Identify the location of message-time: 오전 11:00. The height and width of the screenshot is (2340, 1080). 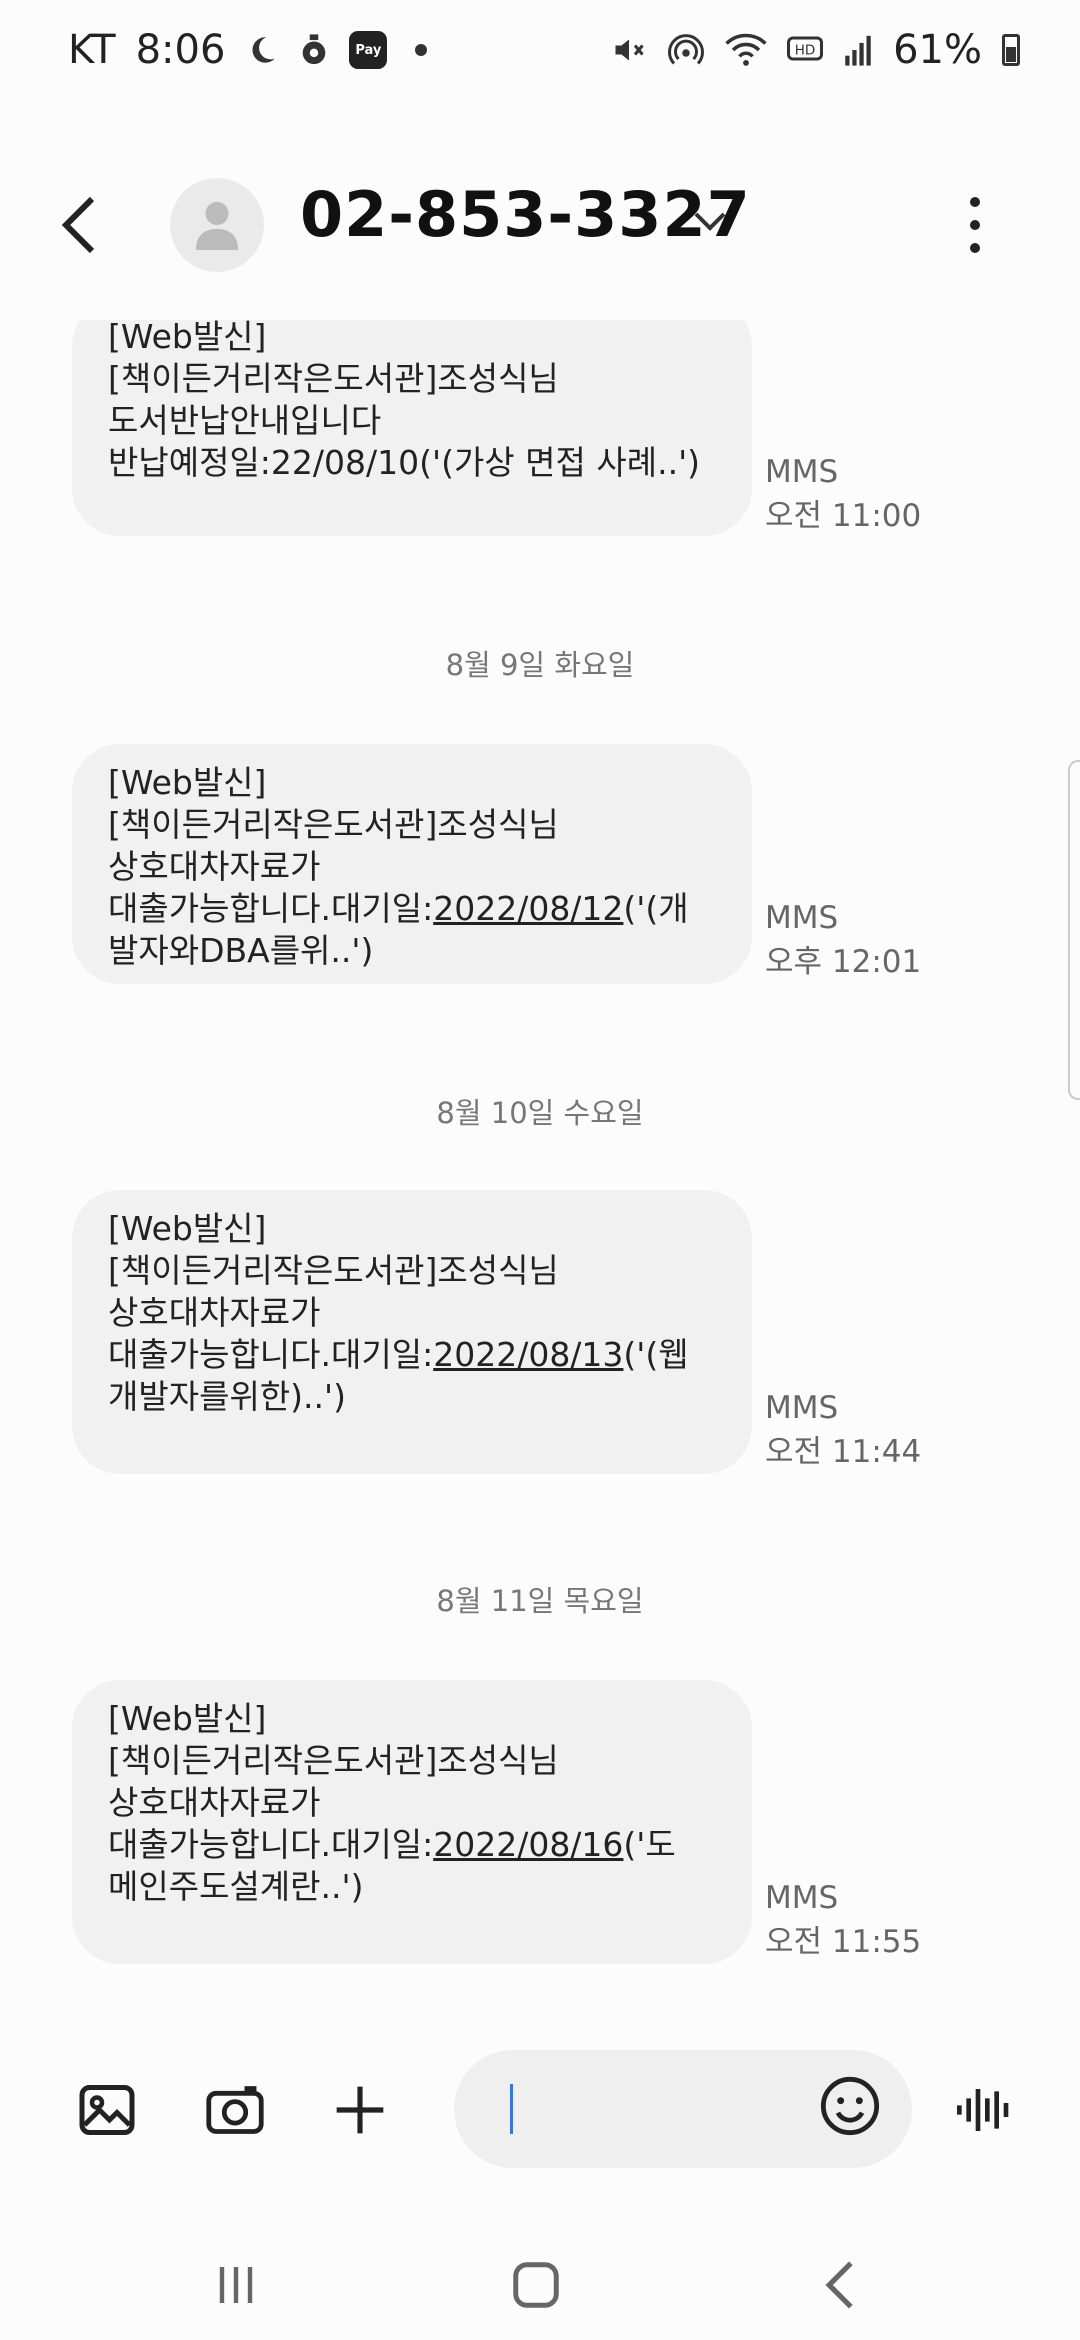
(843, 516).